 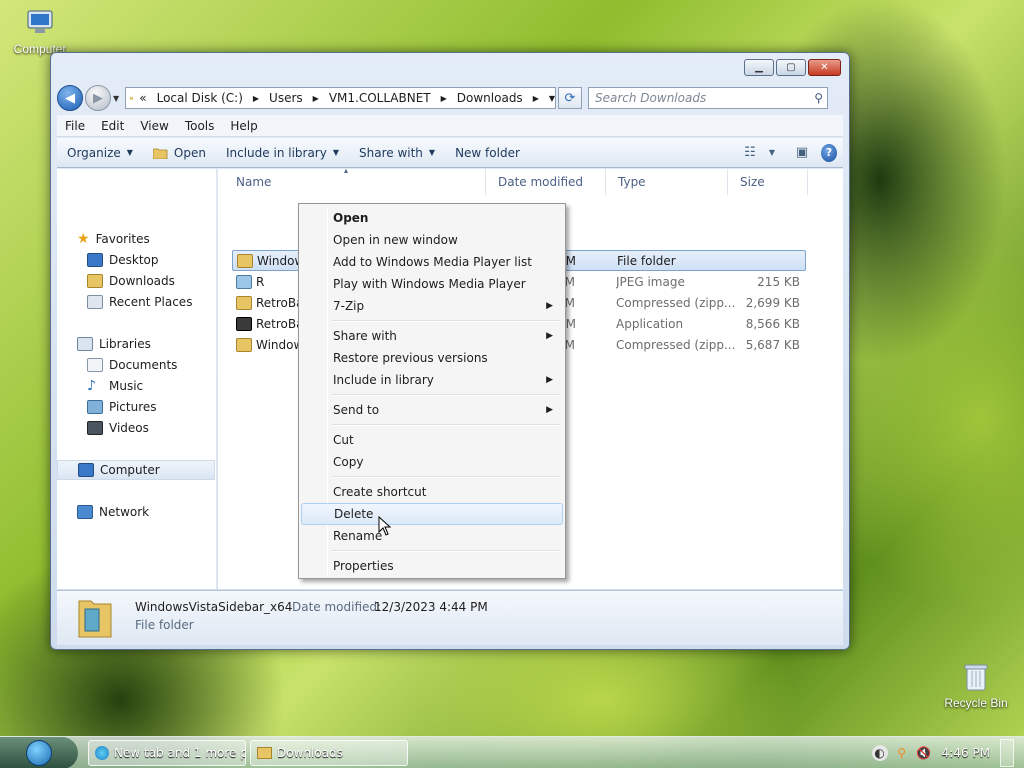 What do you see at coordinates (432, 262) in the screenshot?
I see `menu-item-add-to-wmp-list: Add to Windows Media Player list` at bounding box center [432, 262].